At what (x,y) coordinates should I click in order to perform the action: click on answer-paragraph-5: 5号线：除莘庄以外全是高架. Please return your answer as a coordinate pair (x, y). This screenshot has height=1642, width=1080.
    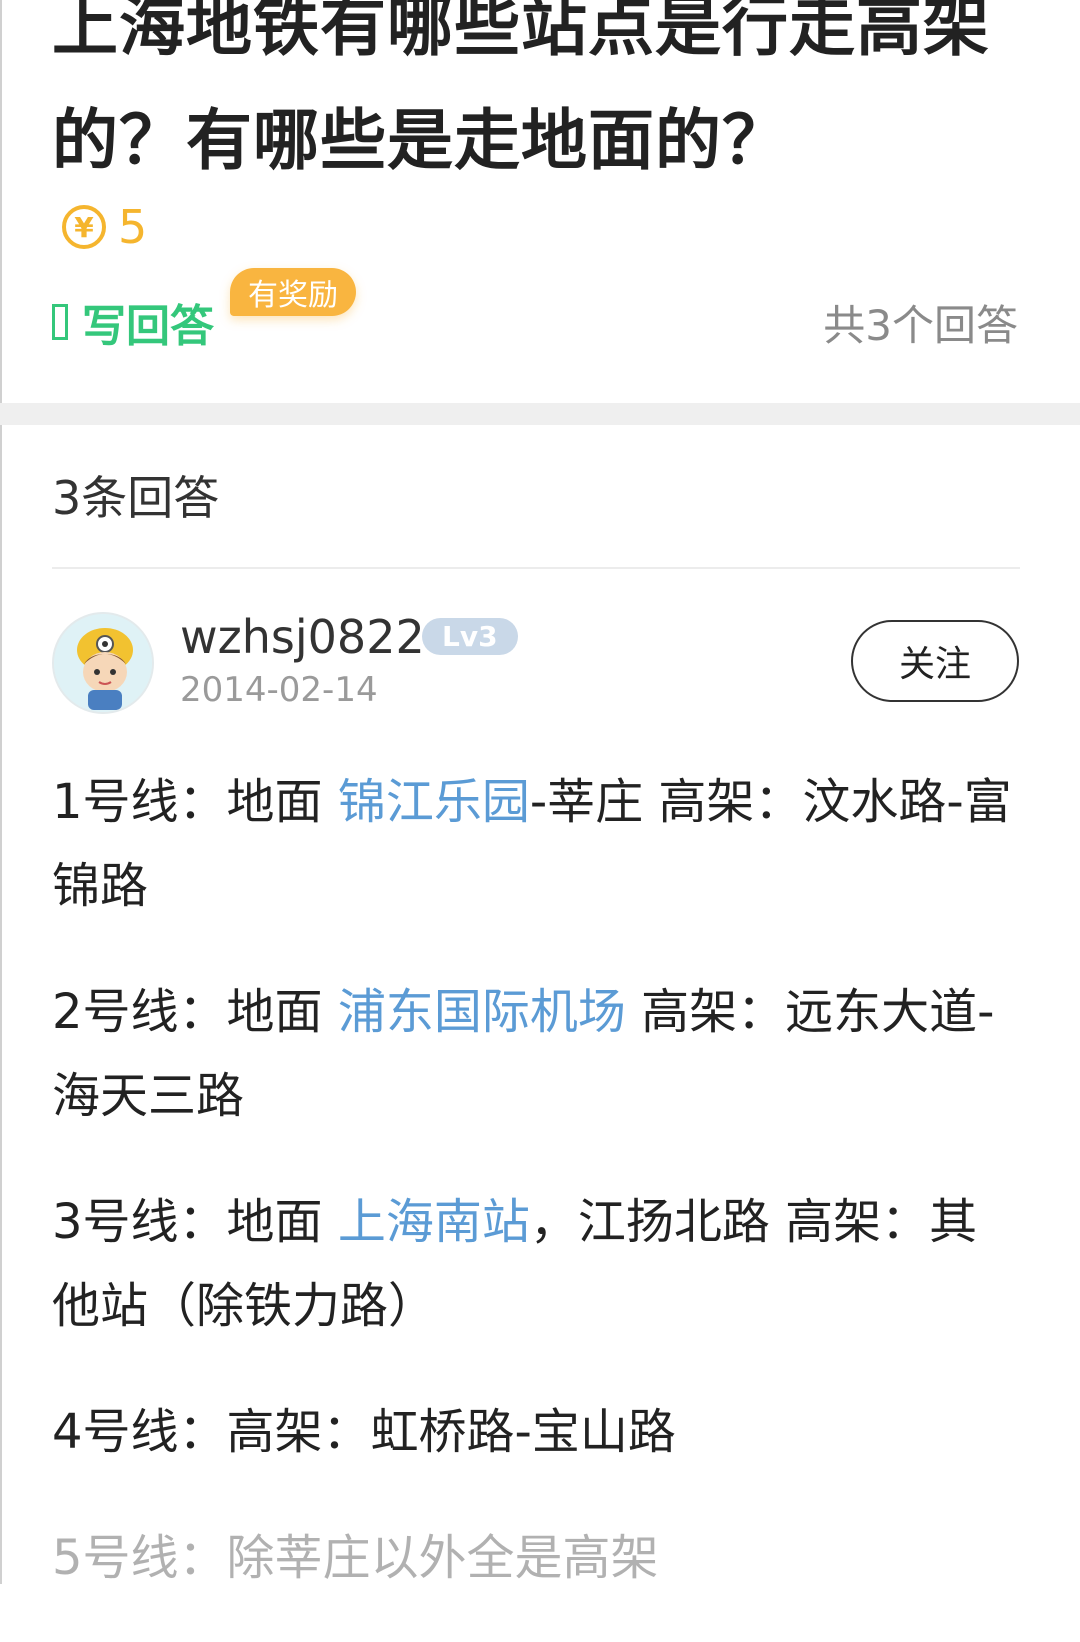
    Looking at the image, I should click on (537, 1558).